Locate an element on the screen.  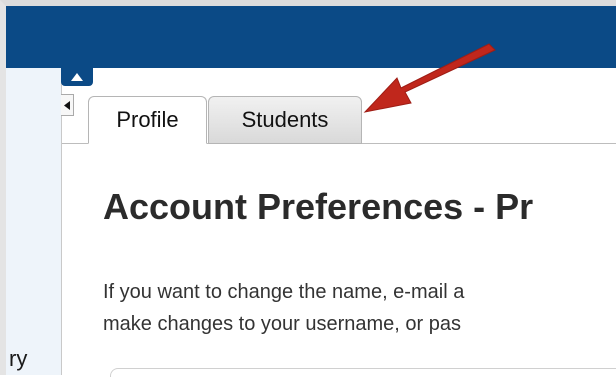
red-arrow-annotation is located at coordinates (429, 78).